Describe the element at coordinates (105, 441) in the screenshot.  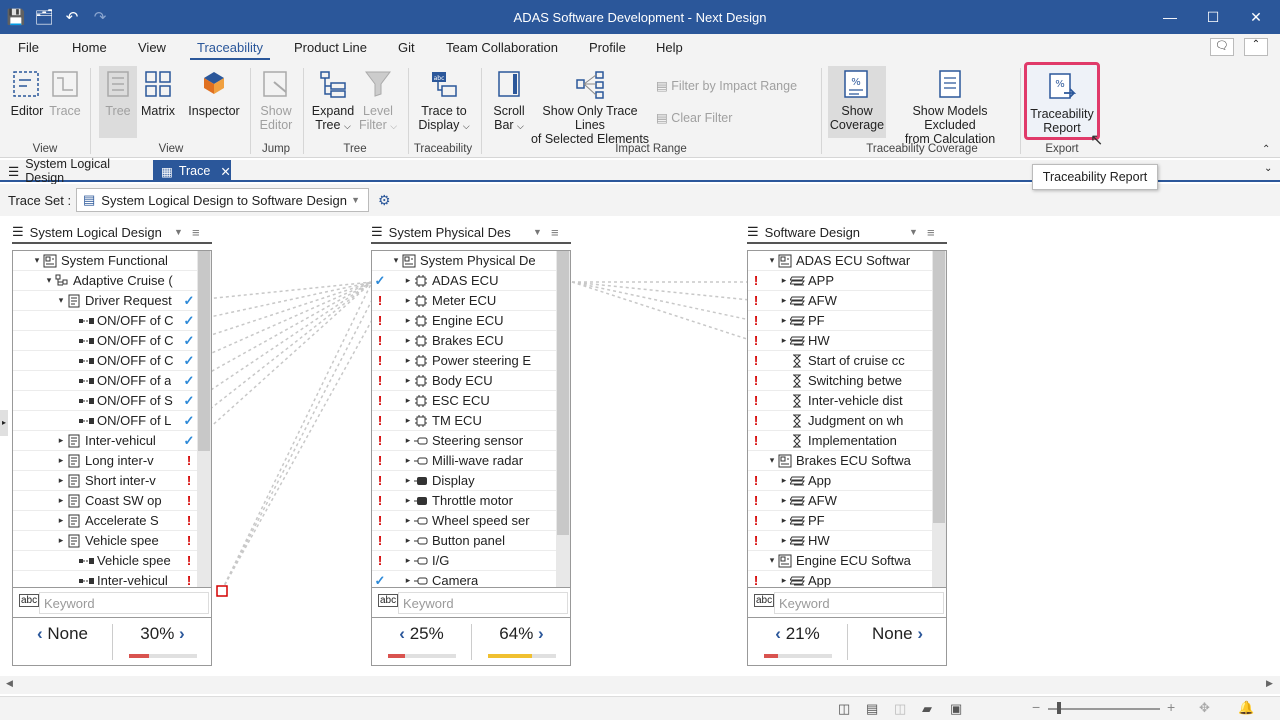
I see `tree-row: ✓ ▸ Inter-vehicul` at that location.